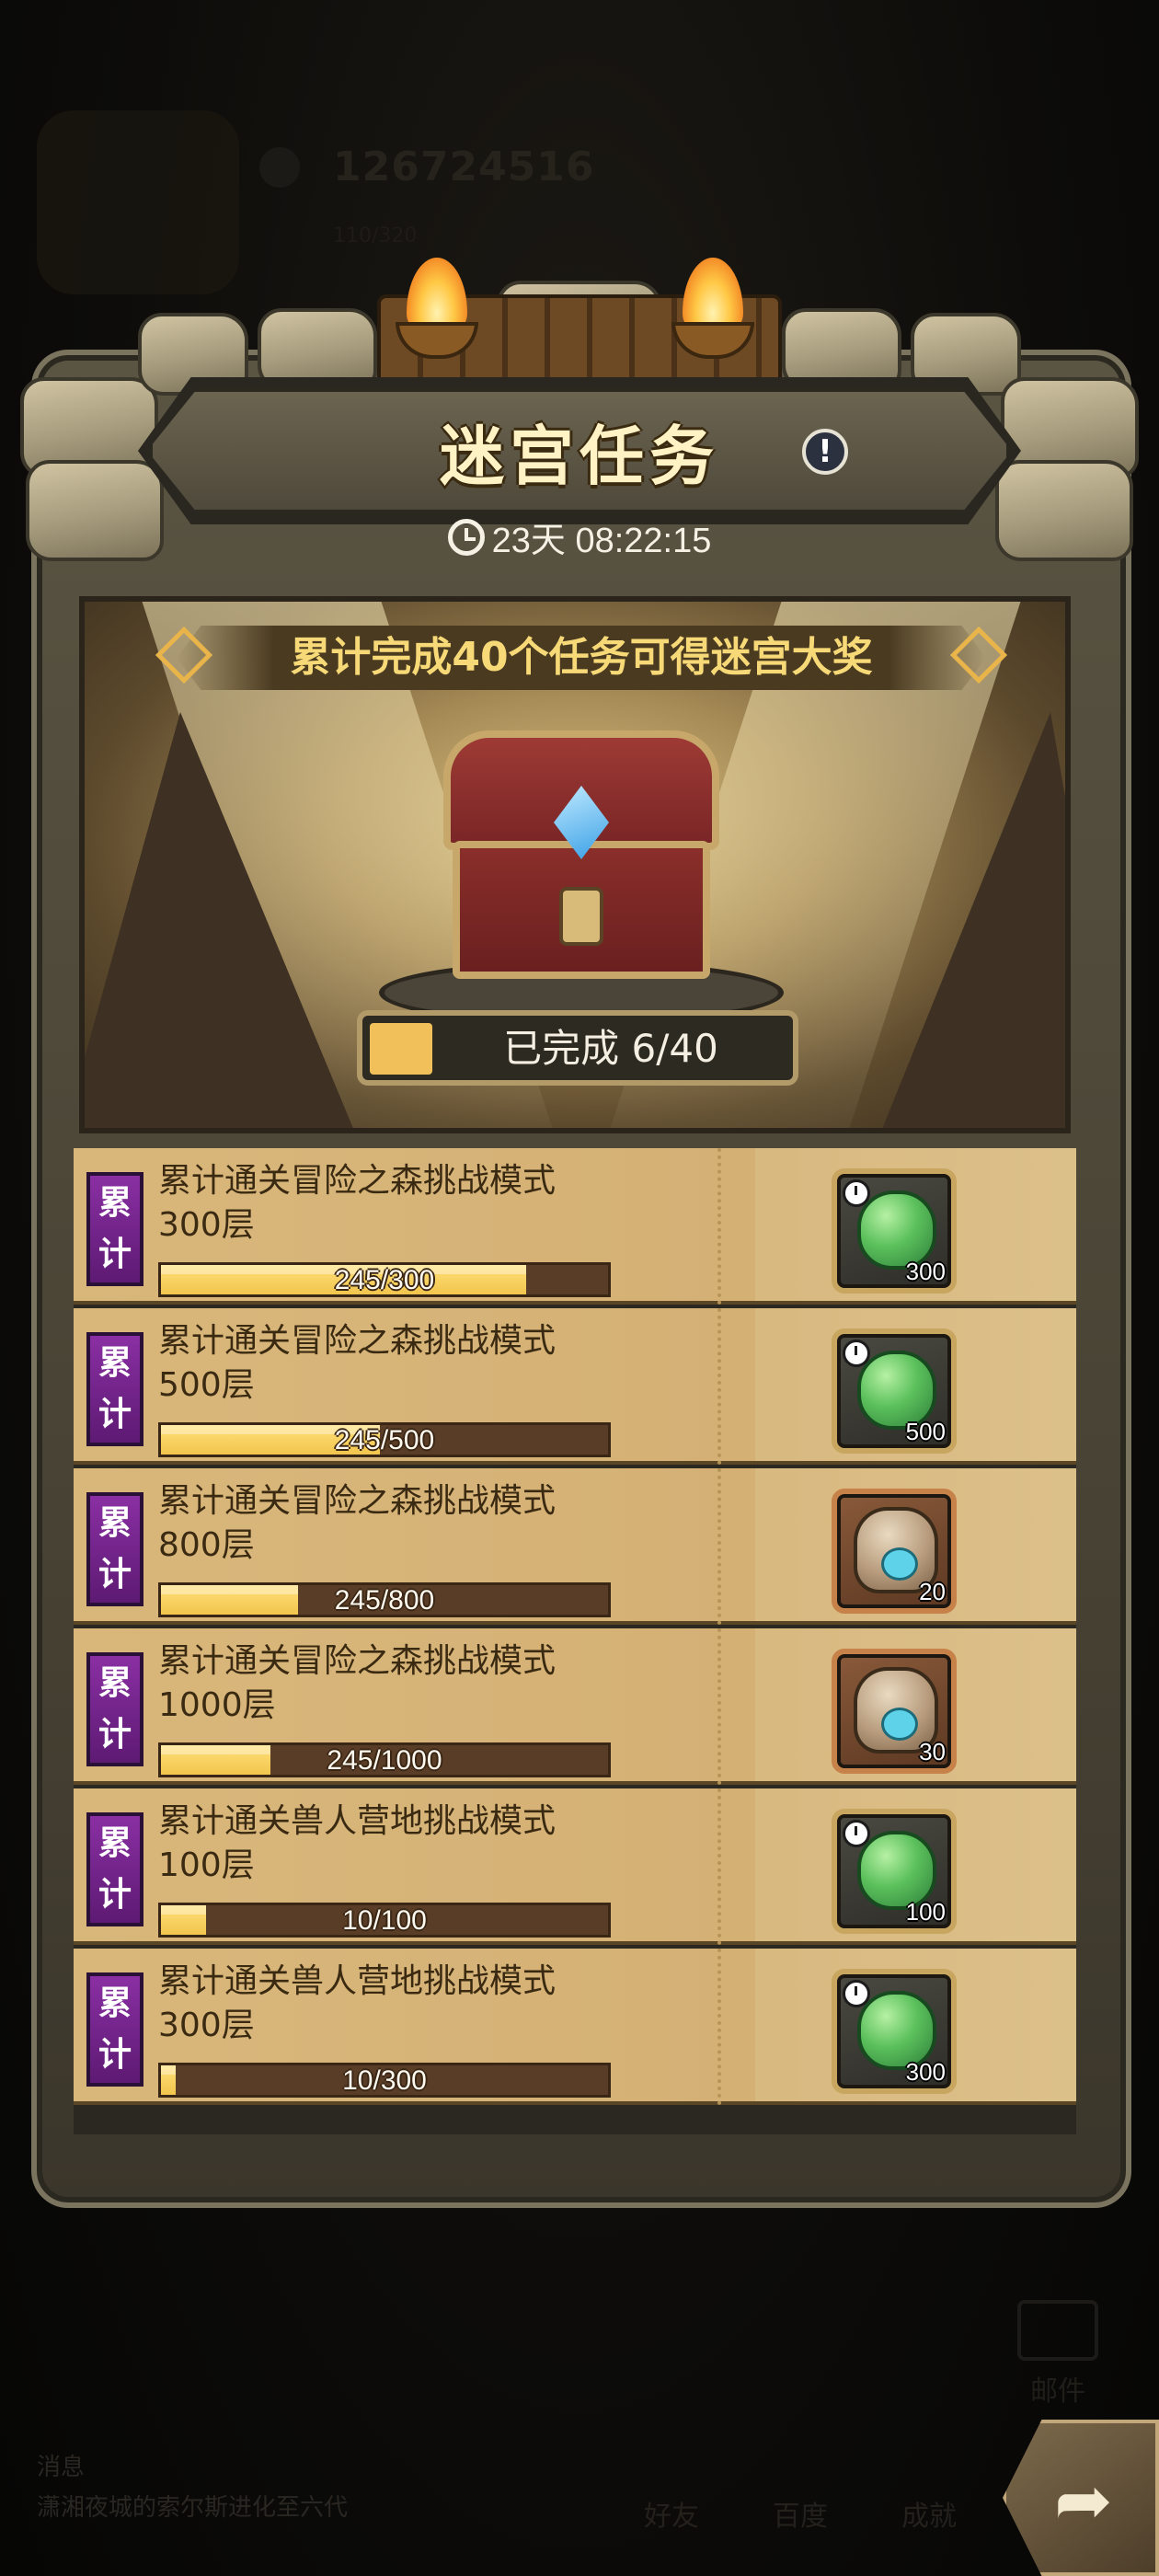 The image size is (1159, 2576). What do you see at coordinates (894, 1711) in the screenshot?
I see `reward-item: 30` at bounding box center [894, 1711].